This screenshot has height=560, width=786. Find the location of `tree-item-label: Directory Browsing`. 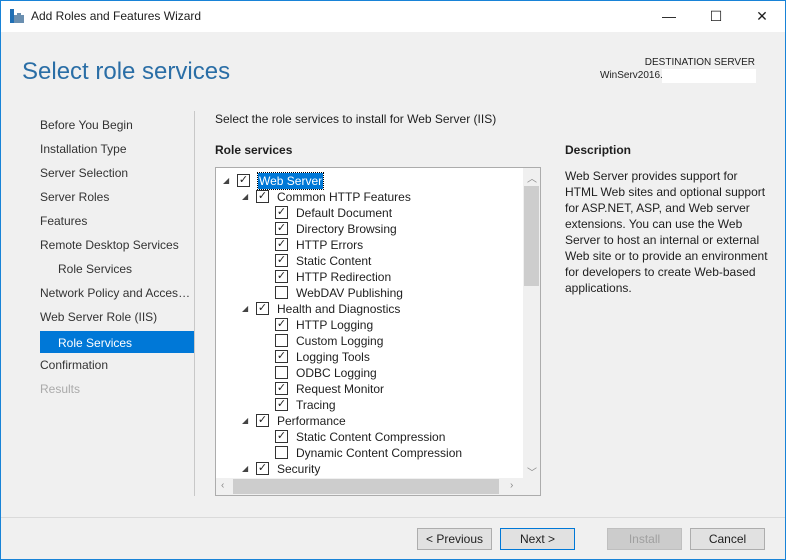

tree-item-label: Directory Browsing is located at coordinates (346, 229).